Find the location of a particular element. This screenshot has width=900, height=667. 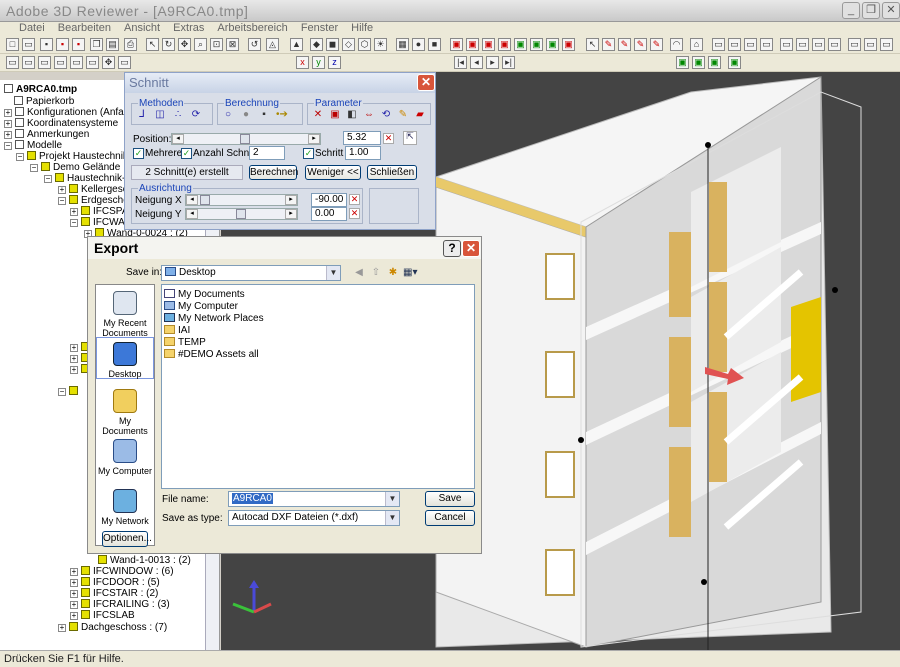

open-folder-icon: ▭ is located at coordinates (28, 44).